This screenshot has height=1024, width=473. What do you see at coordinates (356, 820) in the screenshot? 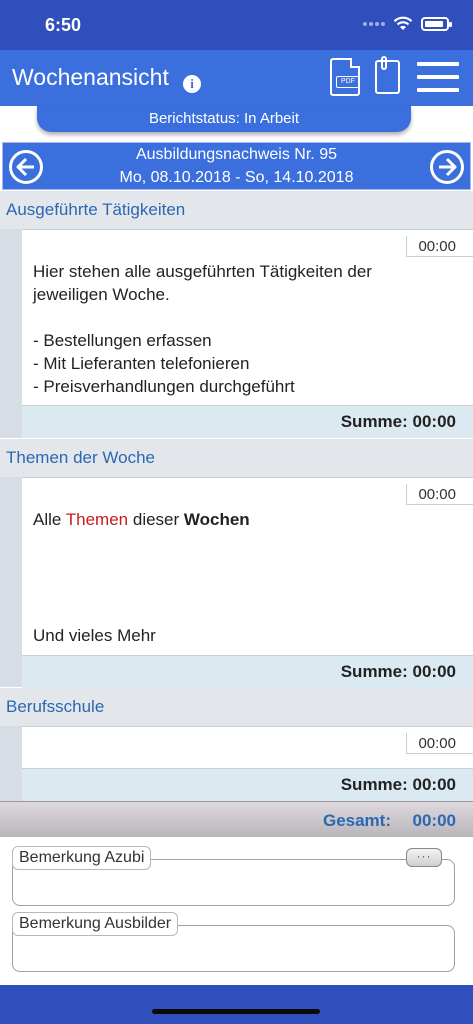
I see `total-label: Gesamt:` at bounding box center [356, 820].